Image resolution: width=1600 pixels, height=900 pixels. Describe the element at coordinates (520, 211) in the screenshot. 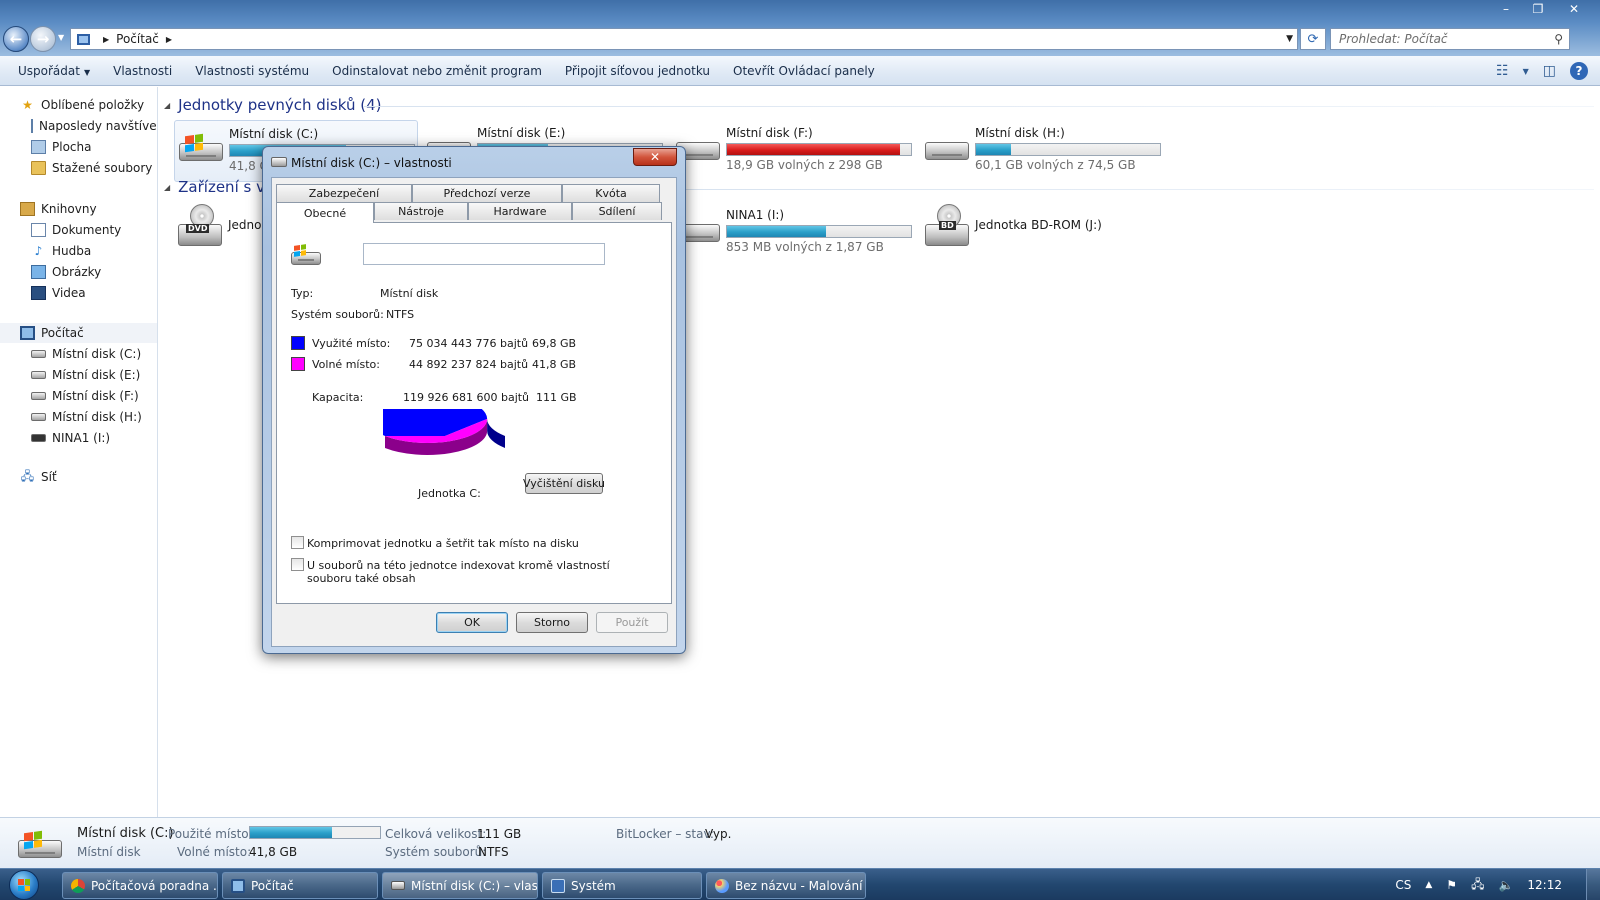

I see `tab-hardware: Hardware` at that location.